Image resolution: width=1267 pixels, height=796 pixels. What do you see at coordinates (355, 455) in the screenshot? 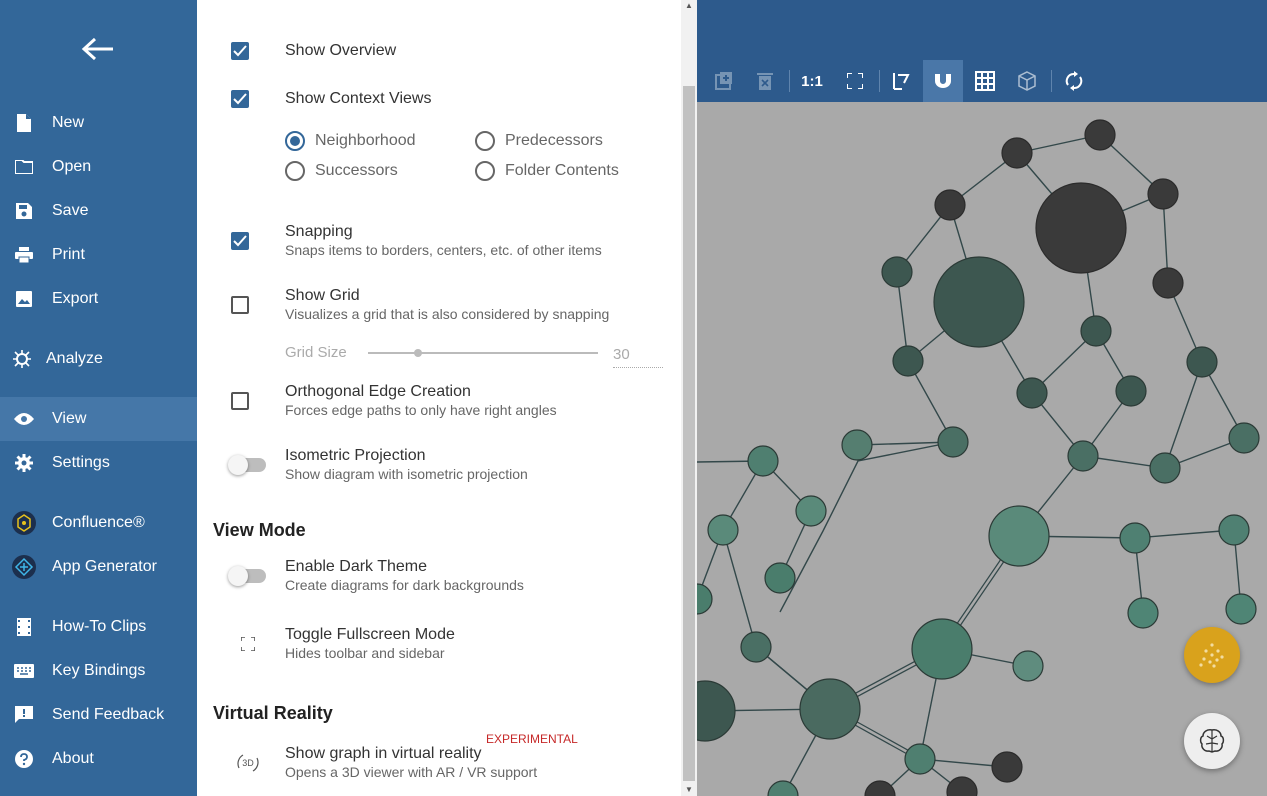
I see `option-title: Isometric Projection` at bounding box center [355, 455].